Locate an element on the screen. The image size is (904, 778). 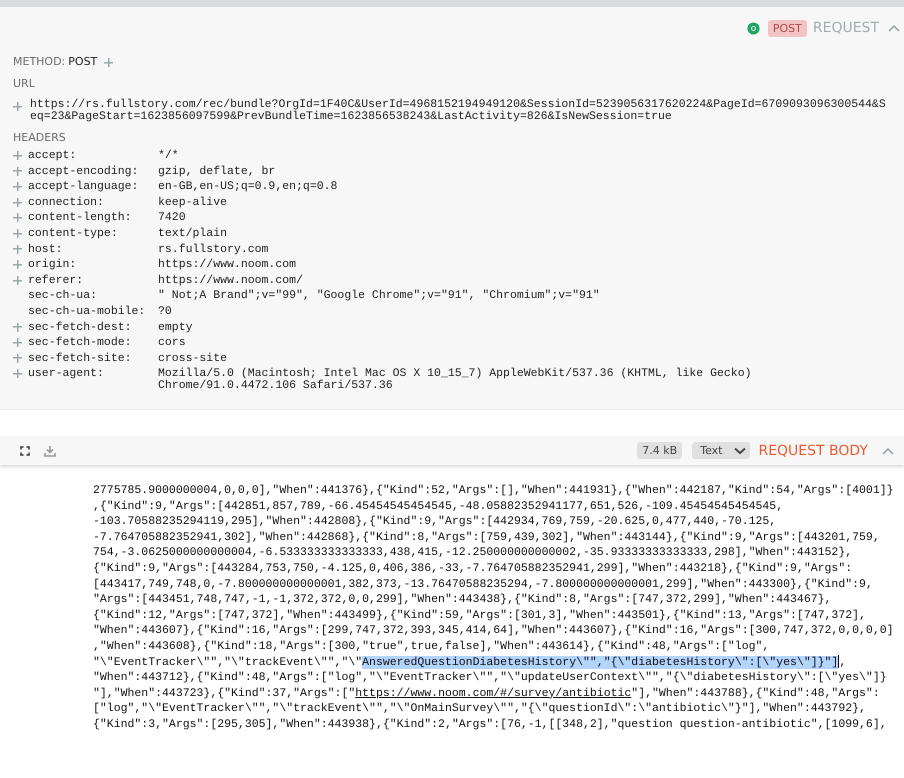
header-value: rs.fullstory.com is located at coordinates (214, 250).